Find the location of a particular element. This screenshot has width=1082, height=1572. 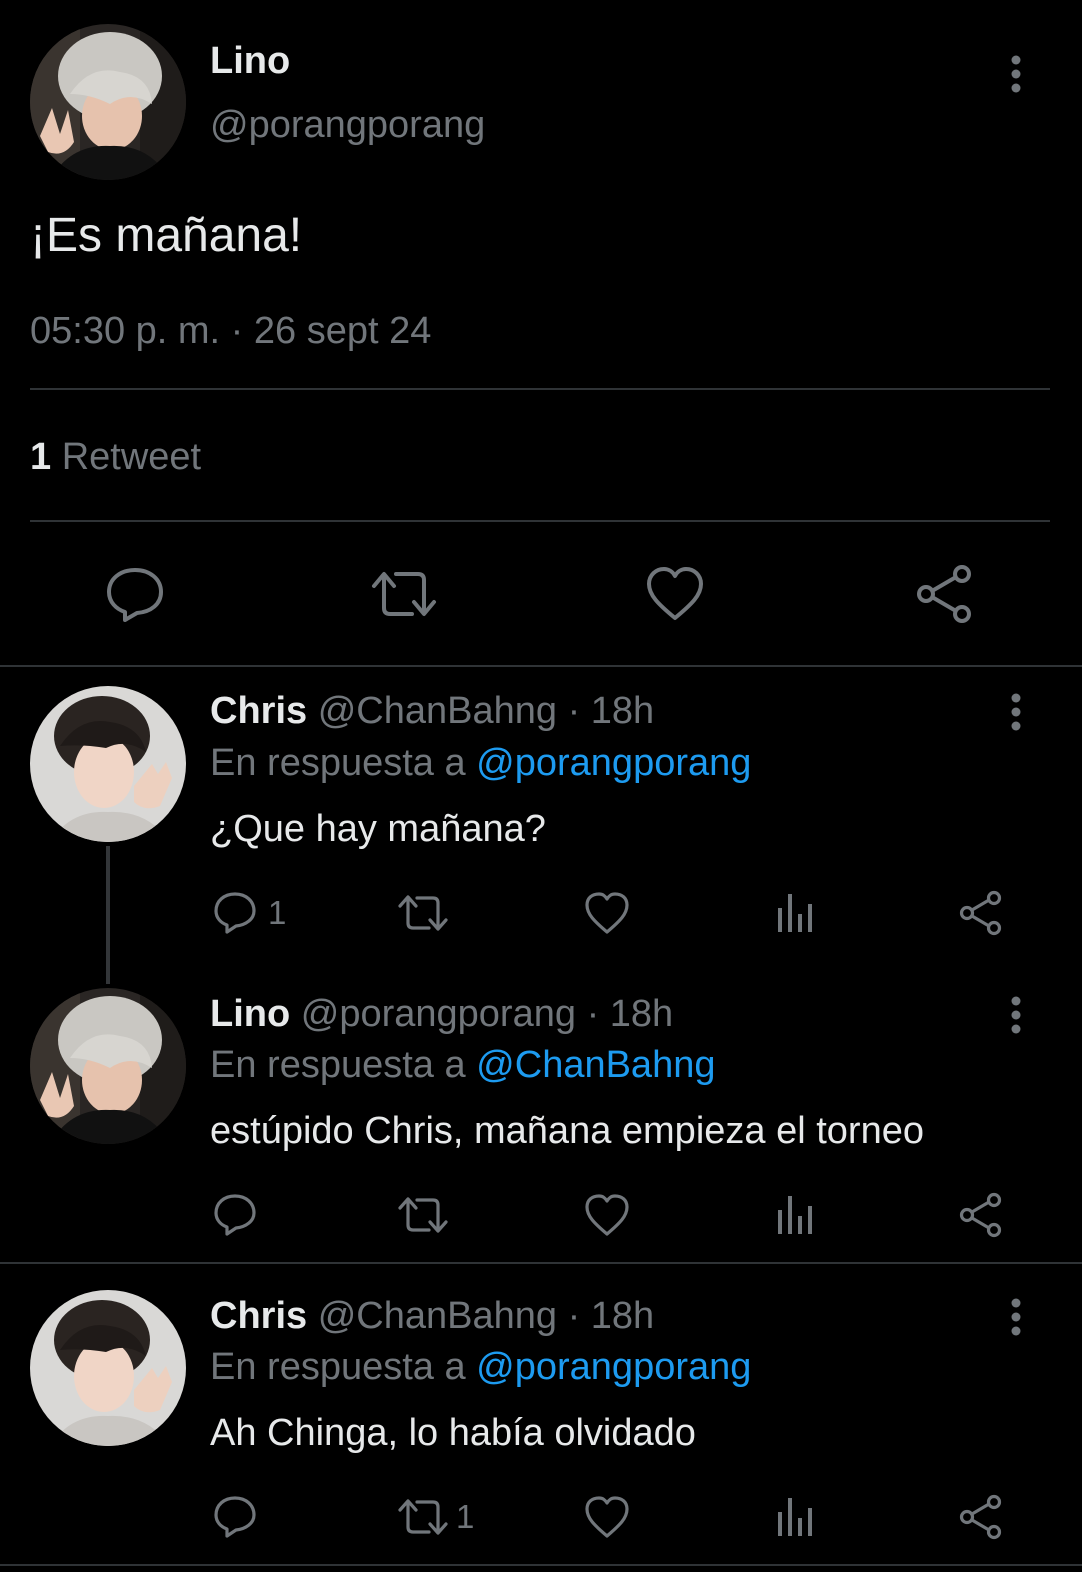

thread-line is located at coordinates (108, 915).